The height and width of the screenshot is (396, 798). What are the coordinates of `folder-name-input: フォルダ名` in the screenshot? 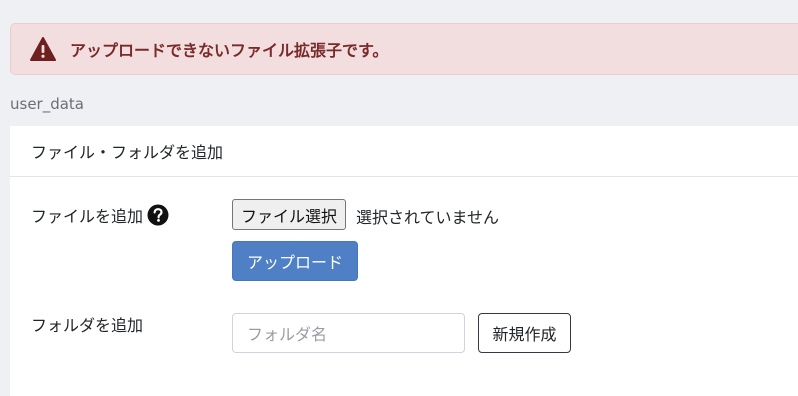 It's located at (348, 333).